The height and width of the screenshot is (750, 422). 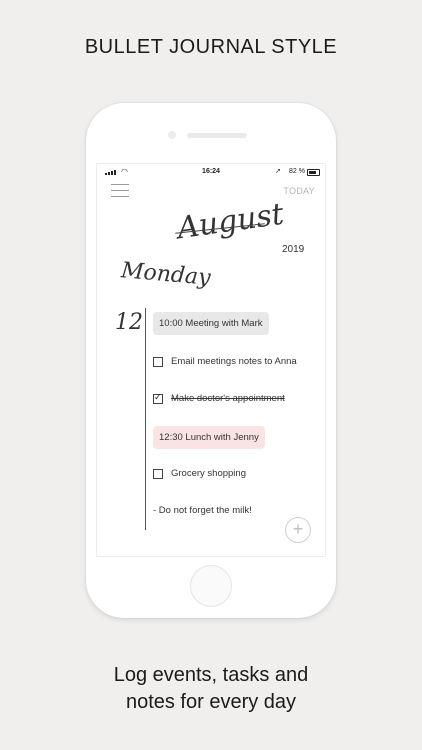 I want to click on location-arrow-icon: ➚, so click(x=278, y=171).